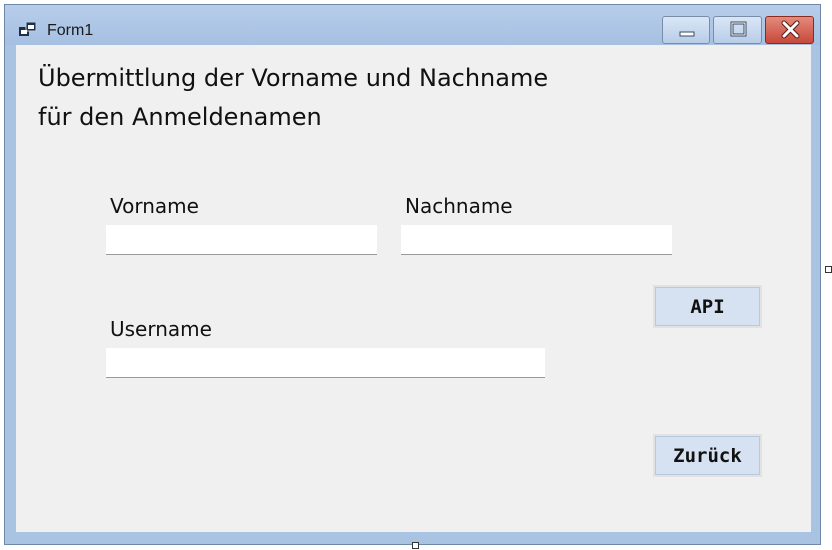 Image resolution: width=832 pixels, height=550 pixels. What do you see at coordinates (828, 269) in the screenshot?
I see `resize-handle-right` at bounding box center [828, 269].